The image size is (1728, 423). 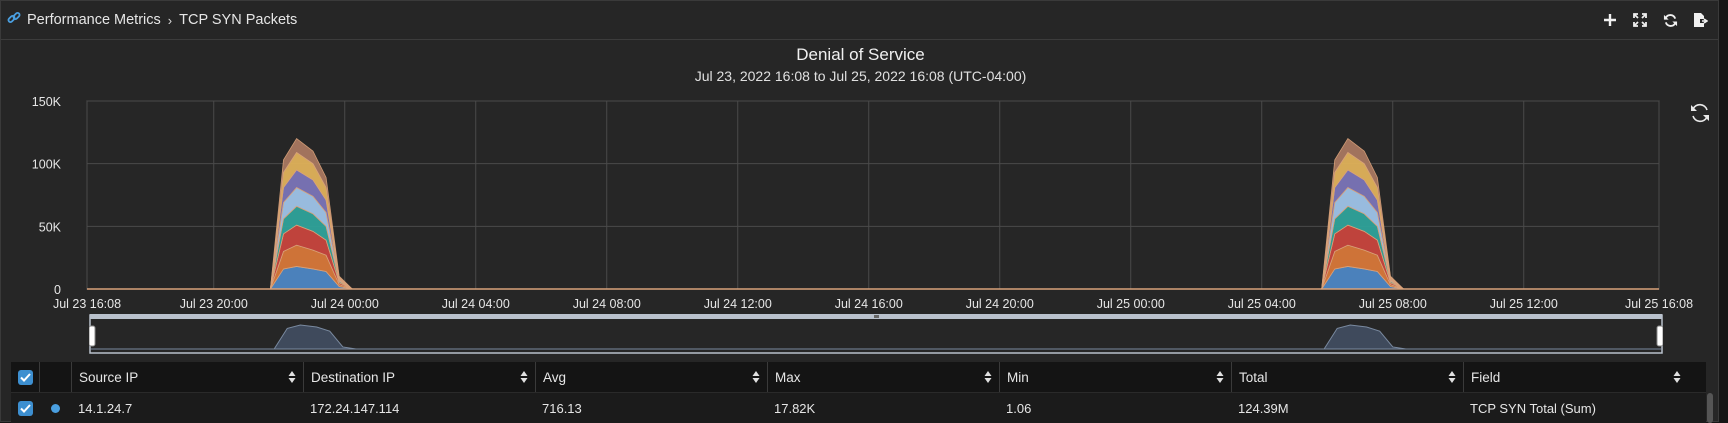 What do you see at coordinates (876, 334) in the screenshot?
I see `range-navigator` at bounding box center [876, 334].